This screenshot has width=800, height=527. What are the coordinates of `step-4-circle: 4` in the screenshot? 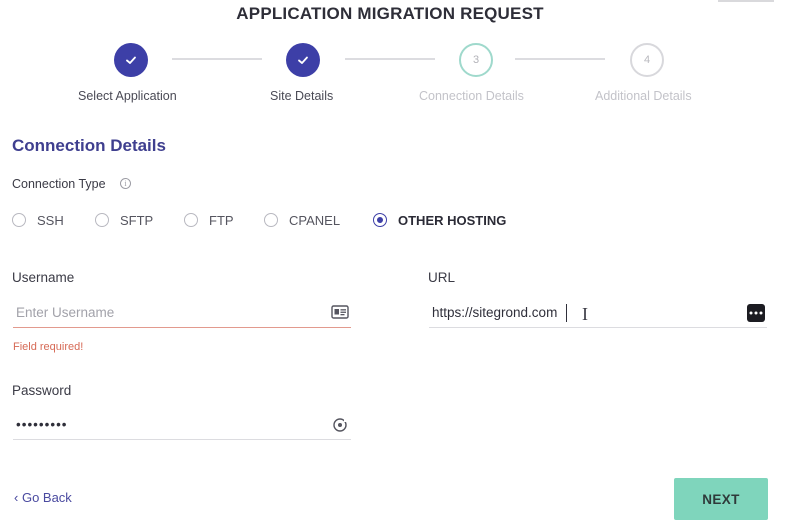 It's located at (647, 60).